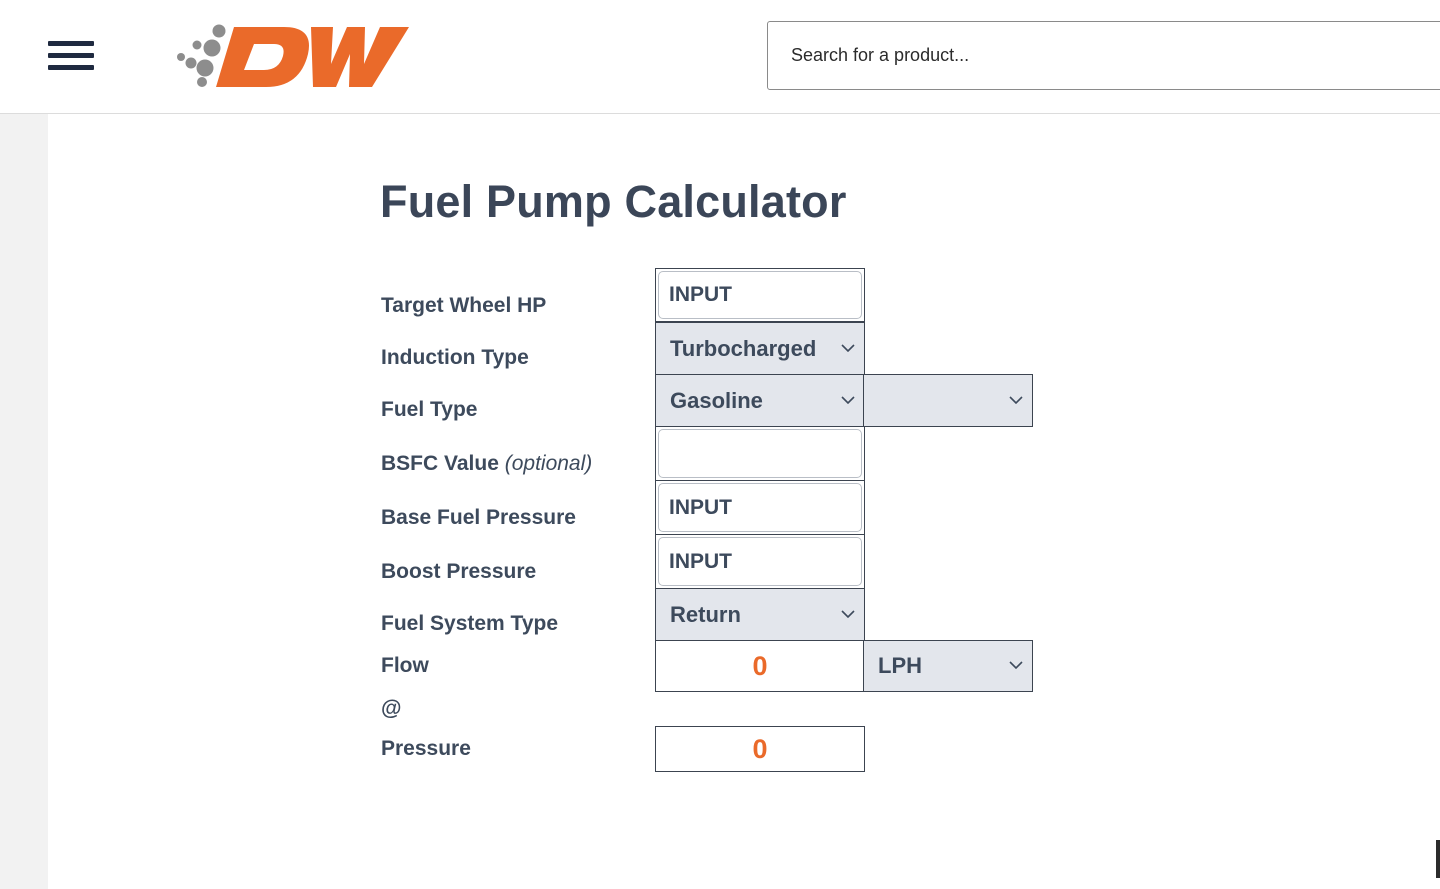 The image size is (1440, 889). What do you see at coordinates (405, 665) in the screenshot?
I see `flow-label: Flow` at bounding box center [405, 665].